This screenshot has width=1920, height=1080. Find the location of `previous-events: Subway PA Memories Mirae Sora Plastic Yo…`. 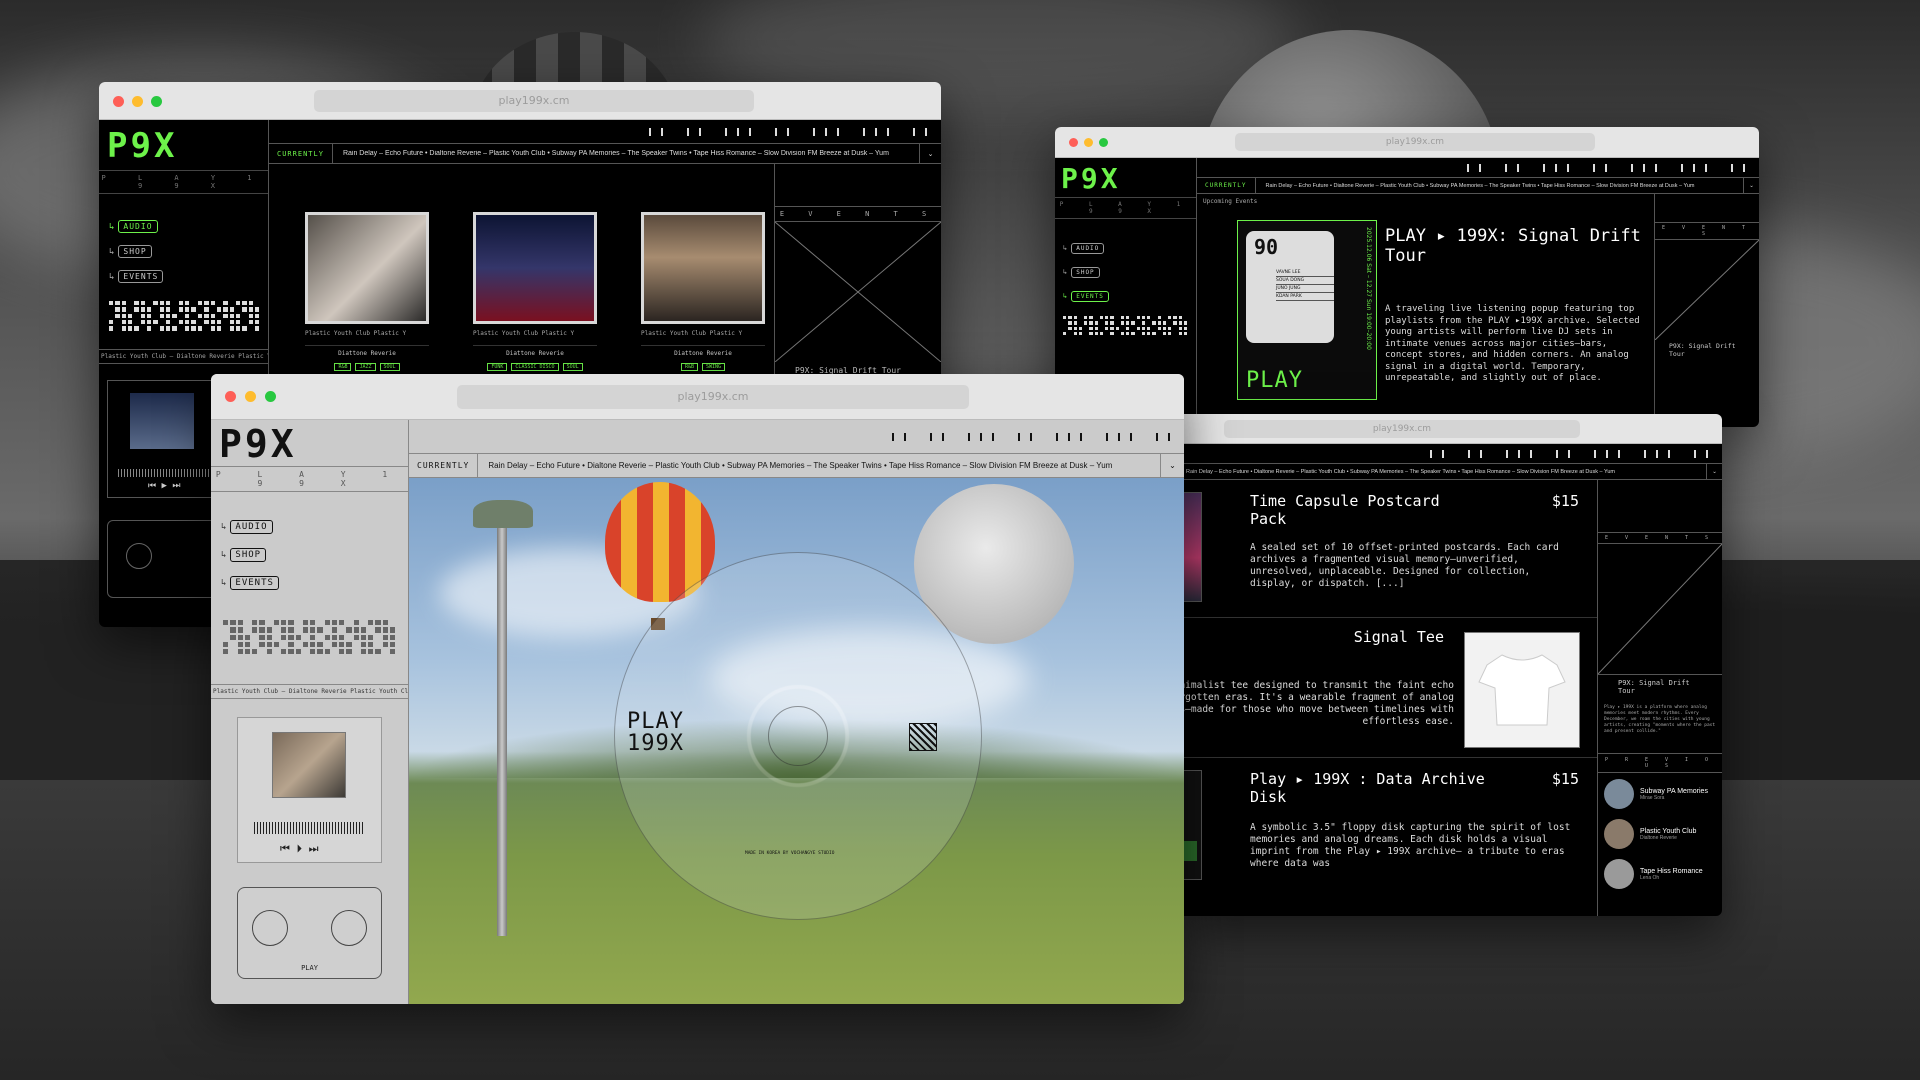

previous-events: Subway PA Memories Mirae Sora Plastic Yo… is located at coordinates (1660, 831).